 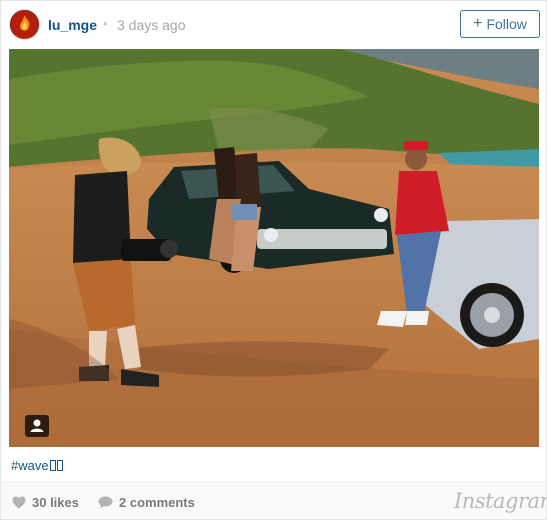 I want to click on post-header: lu_mge • 3 days ago + Follow, so click(x=273, y=25).